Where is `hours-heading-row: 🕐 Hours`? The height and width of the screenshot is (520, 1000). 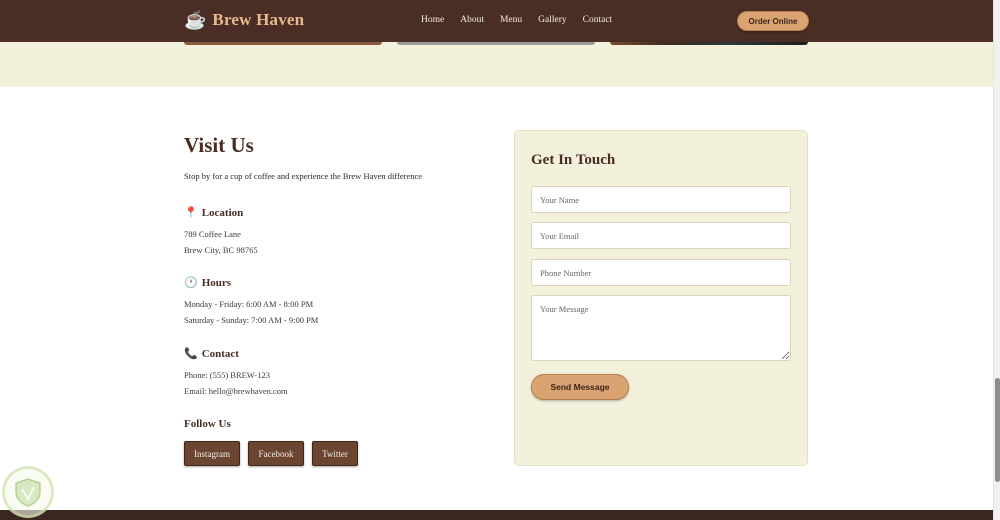 hours-heading-row: 🕐 Hours is located at coordinates (251, 283).